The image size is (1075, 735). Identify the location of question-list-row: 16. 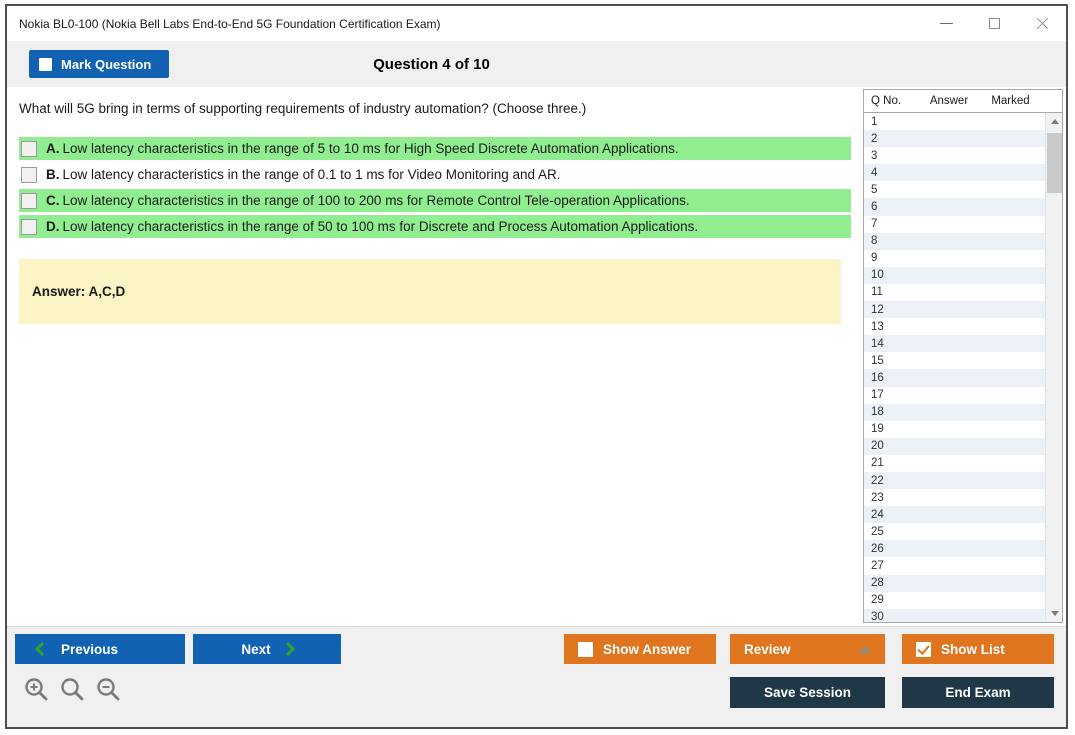
(954, 378).